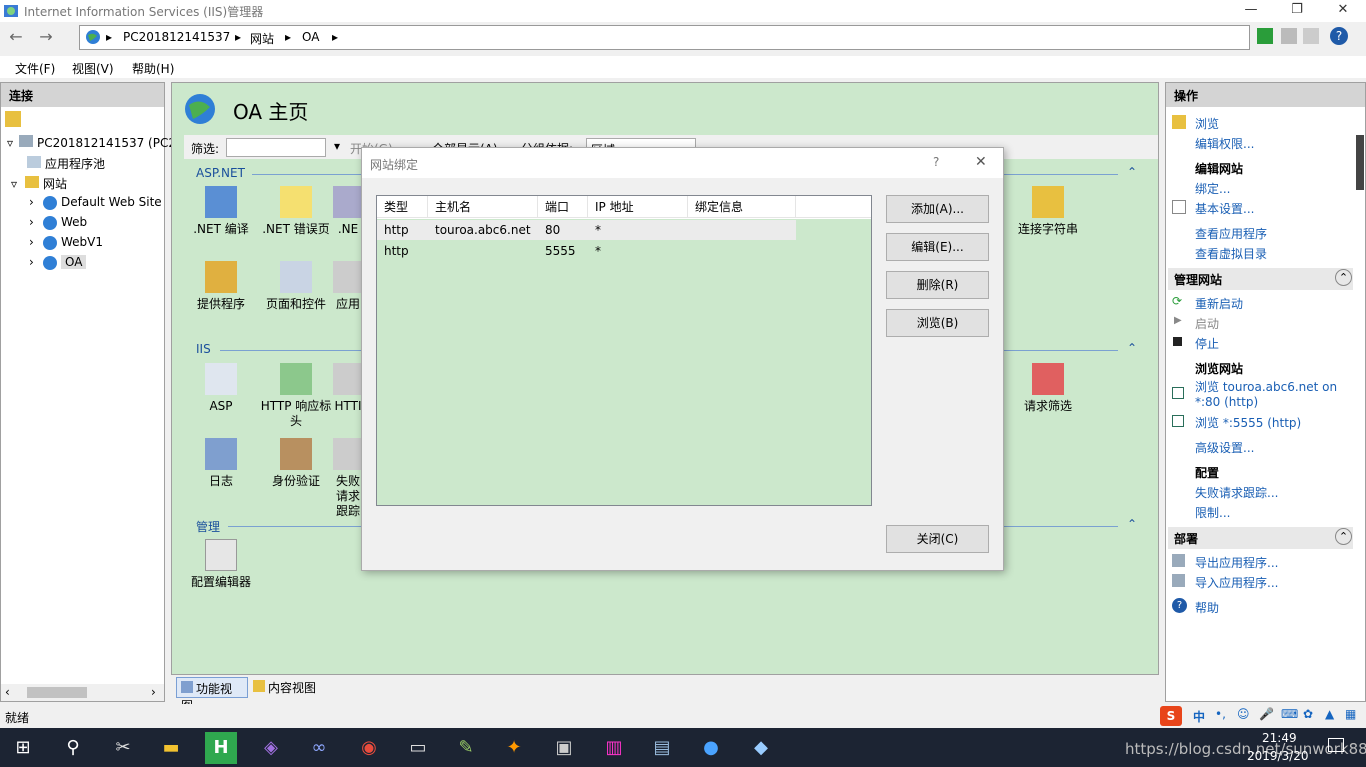  Describe the element at coordinates (563, 207) in the screenshot. I see `column-port: 端口` at that location.